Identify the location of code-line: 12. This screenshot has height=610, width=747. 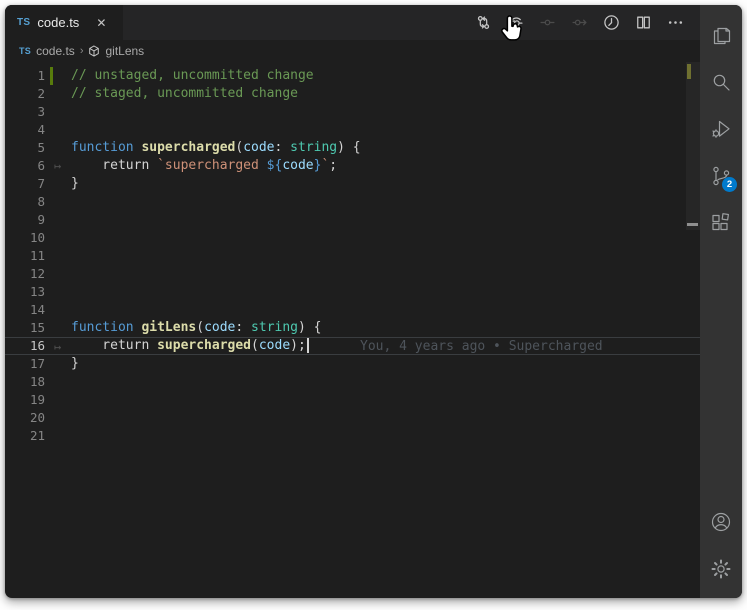
(352, 274).